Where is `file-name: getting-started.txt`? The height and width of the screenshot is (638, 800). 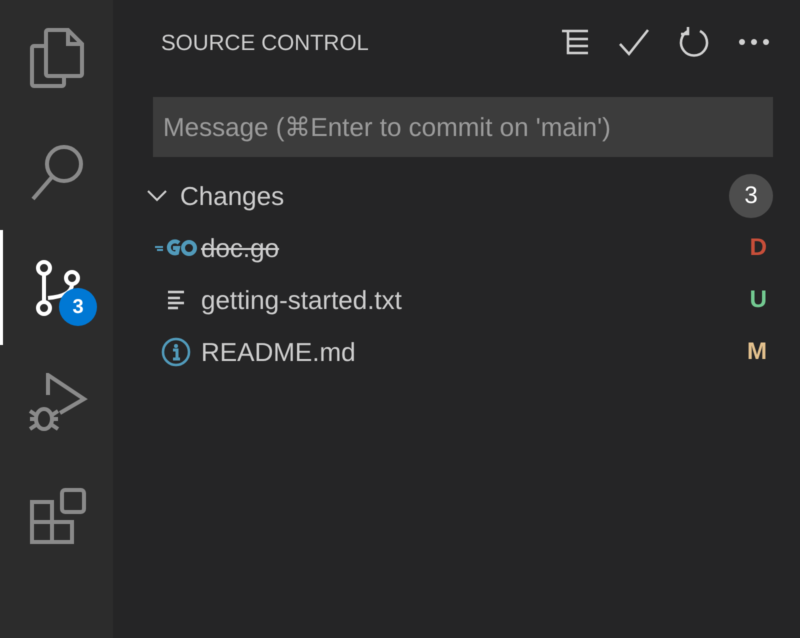 file-name: getting-started.txt is located at coordinates (302, 300).